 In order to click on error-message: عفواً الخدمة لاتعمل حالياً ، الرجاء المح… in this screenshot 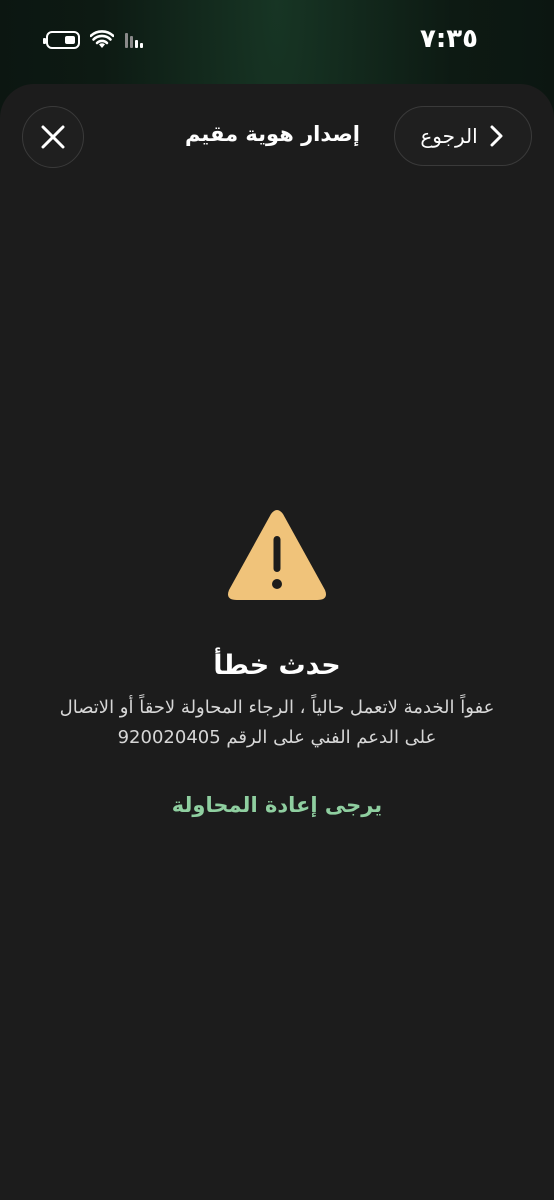, I will do `click(277, 722)`.